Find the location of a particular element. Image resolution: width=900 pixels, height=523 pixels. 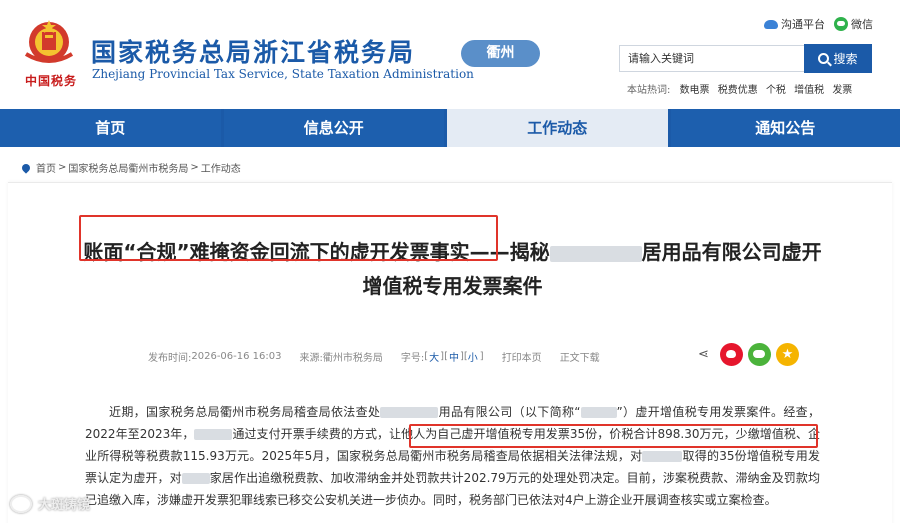

nav-item-home: 首页 is located at coordinates (110, 128).